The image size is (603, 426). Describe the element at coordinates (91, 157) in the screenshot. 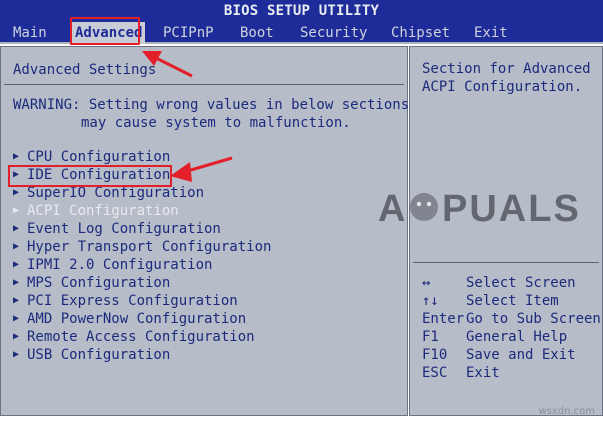

I see `option-cpu-configuration: ▶ CPU Configuration` at that location.